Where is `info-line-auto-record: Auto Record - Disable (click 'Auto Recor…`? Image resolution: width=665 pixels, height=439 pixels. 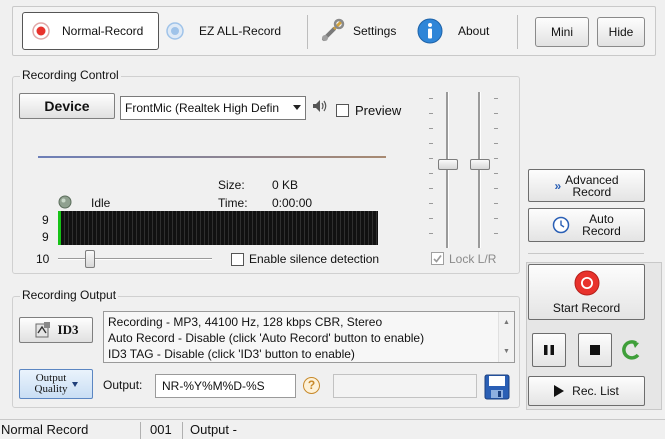 info-line-auto-record: Auto Record - Disable (click 'Auto Recor… is located at coordinates (266, 338).